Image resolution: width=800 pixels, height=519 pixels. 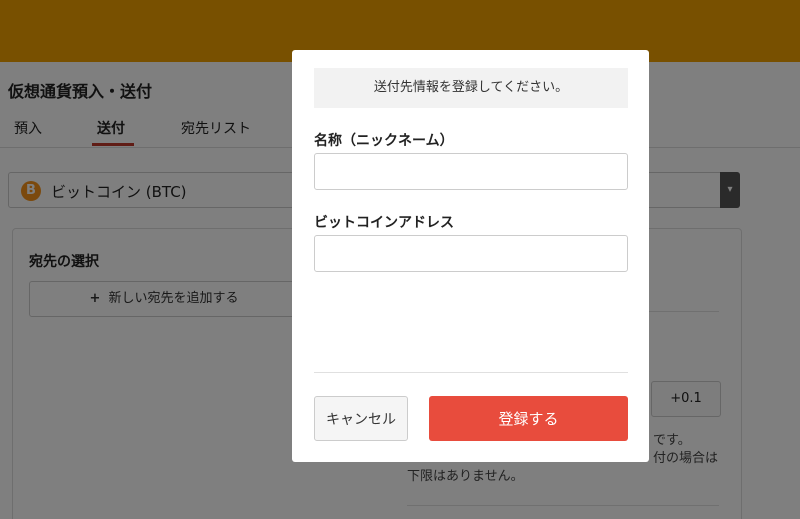 What do you see at coordinates (471, 372) in the screenshot?
I see `dialog-divider` at bounding box center [471, 372].